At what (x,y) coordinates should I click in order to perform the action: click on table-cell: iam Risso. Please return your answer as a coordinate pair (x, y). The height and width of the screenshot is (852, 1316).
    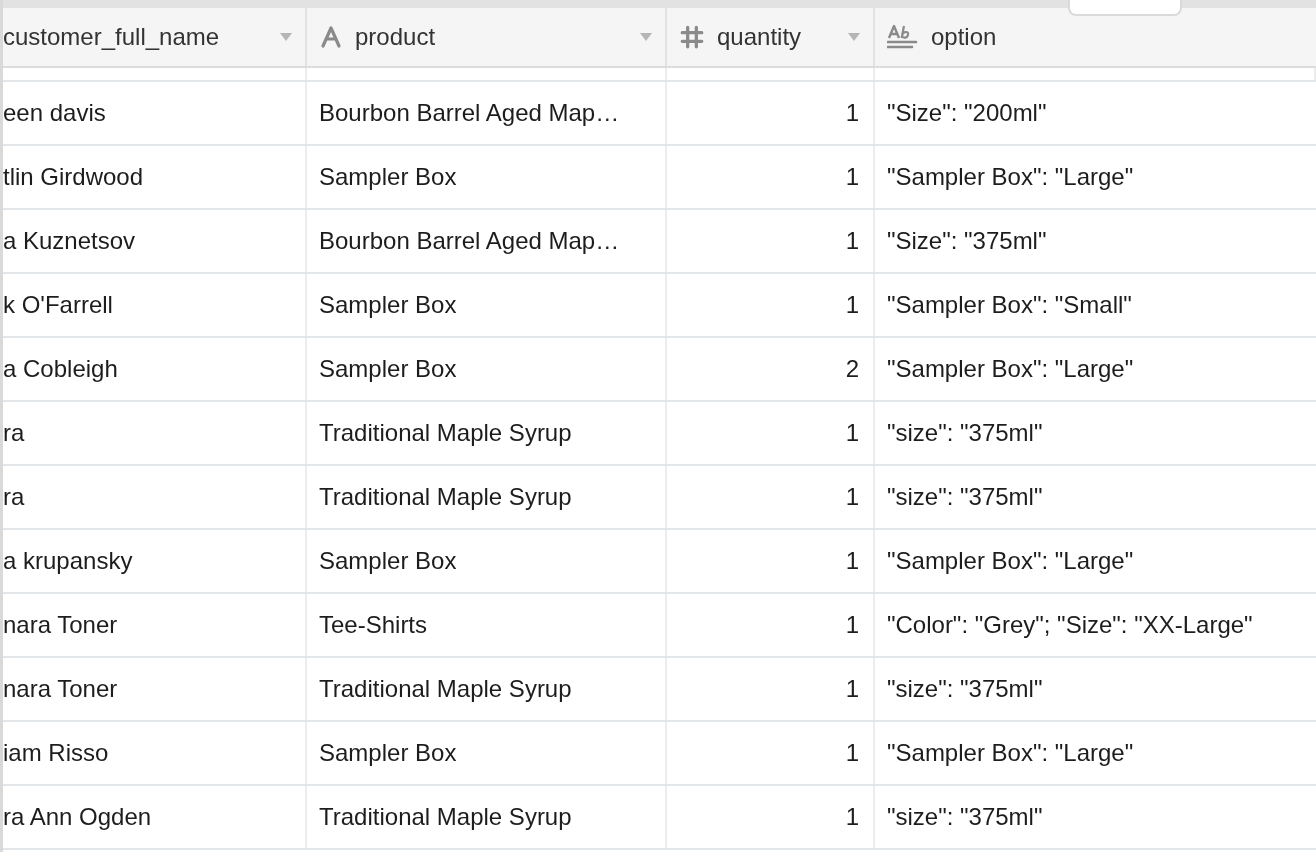
    Looking at the image, I should click on (155, 753).